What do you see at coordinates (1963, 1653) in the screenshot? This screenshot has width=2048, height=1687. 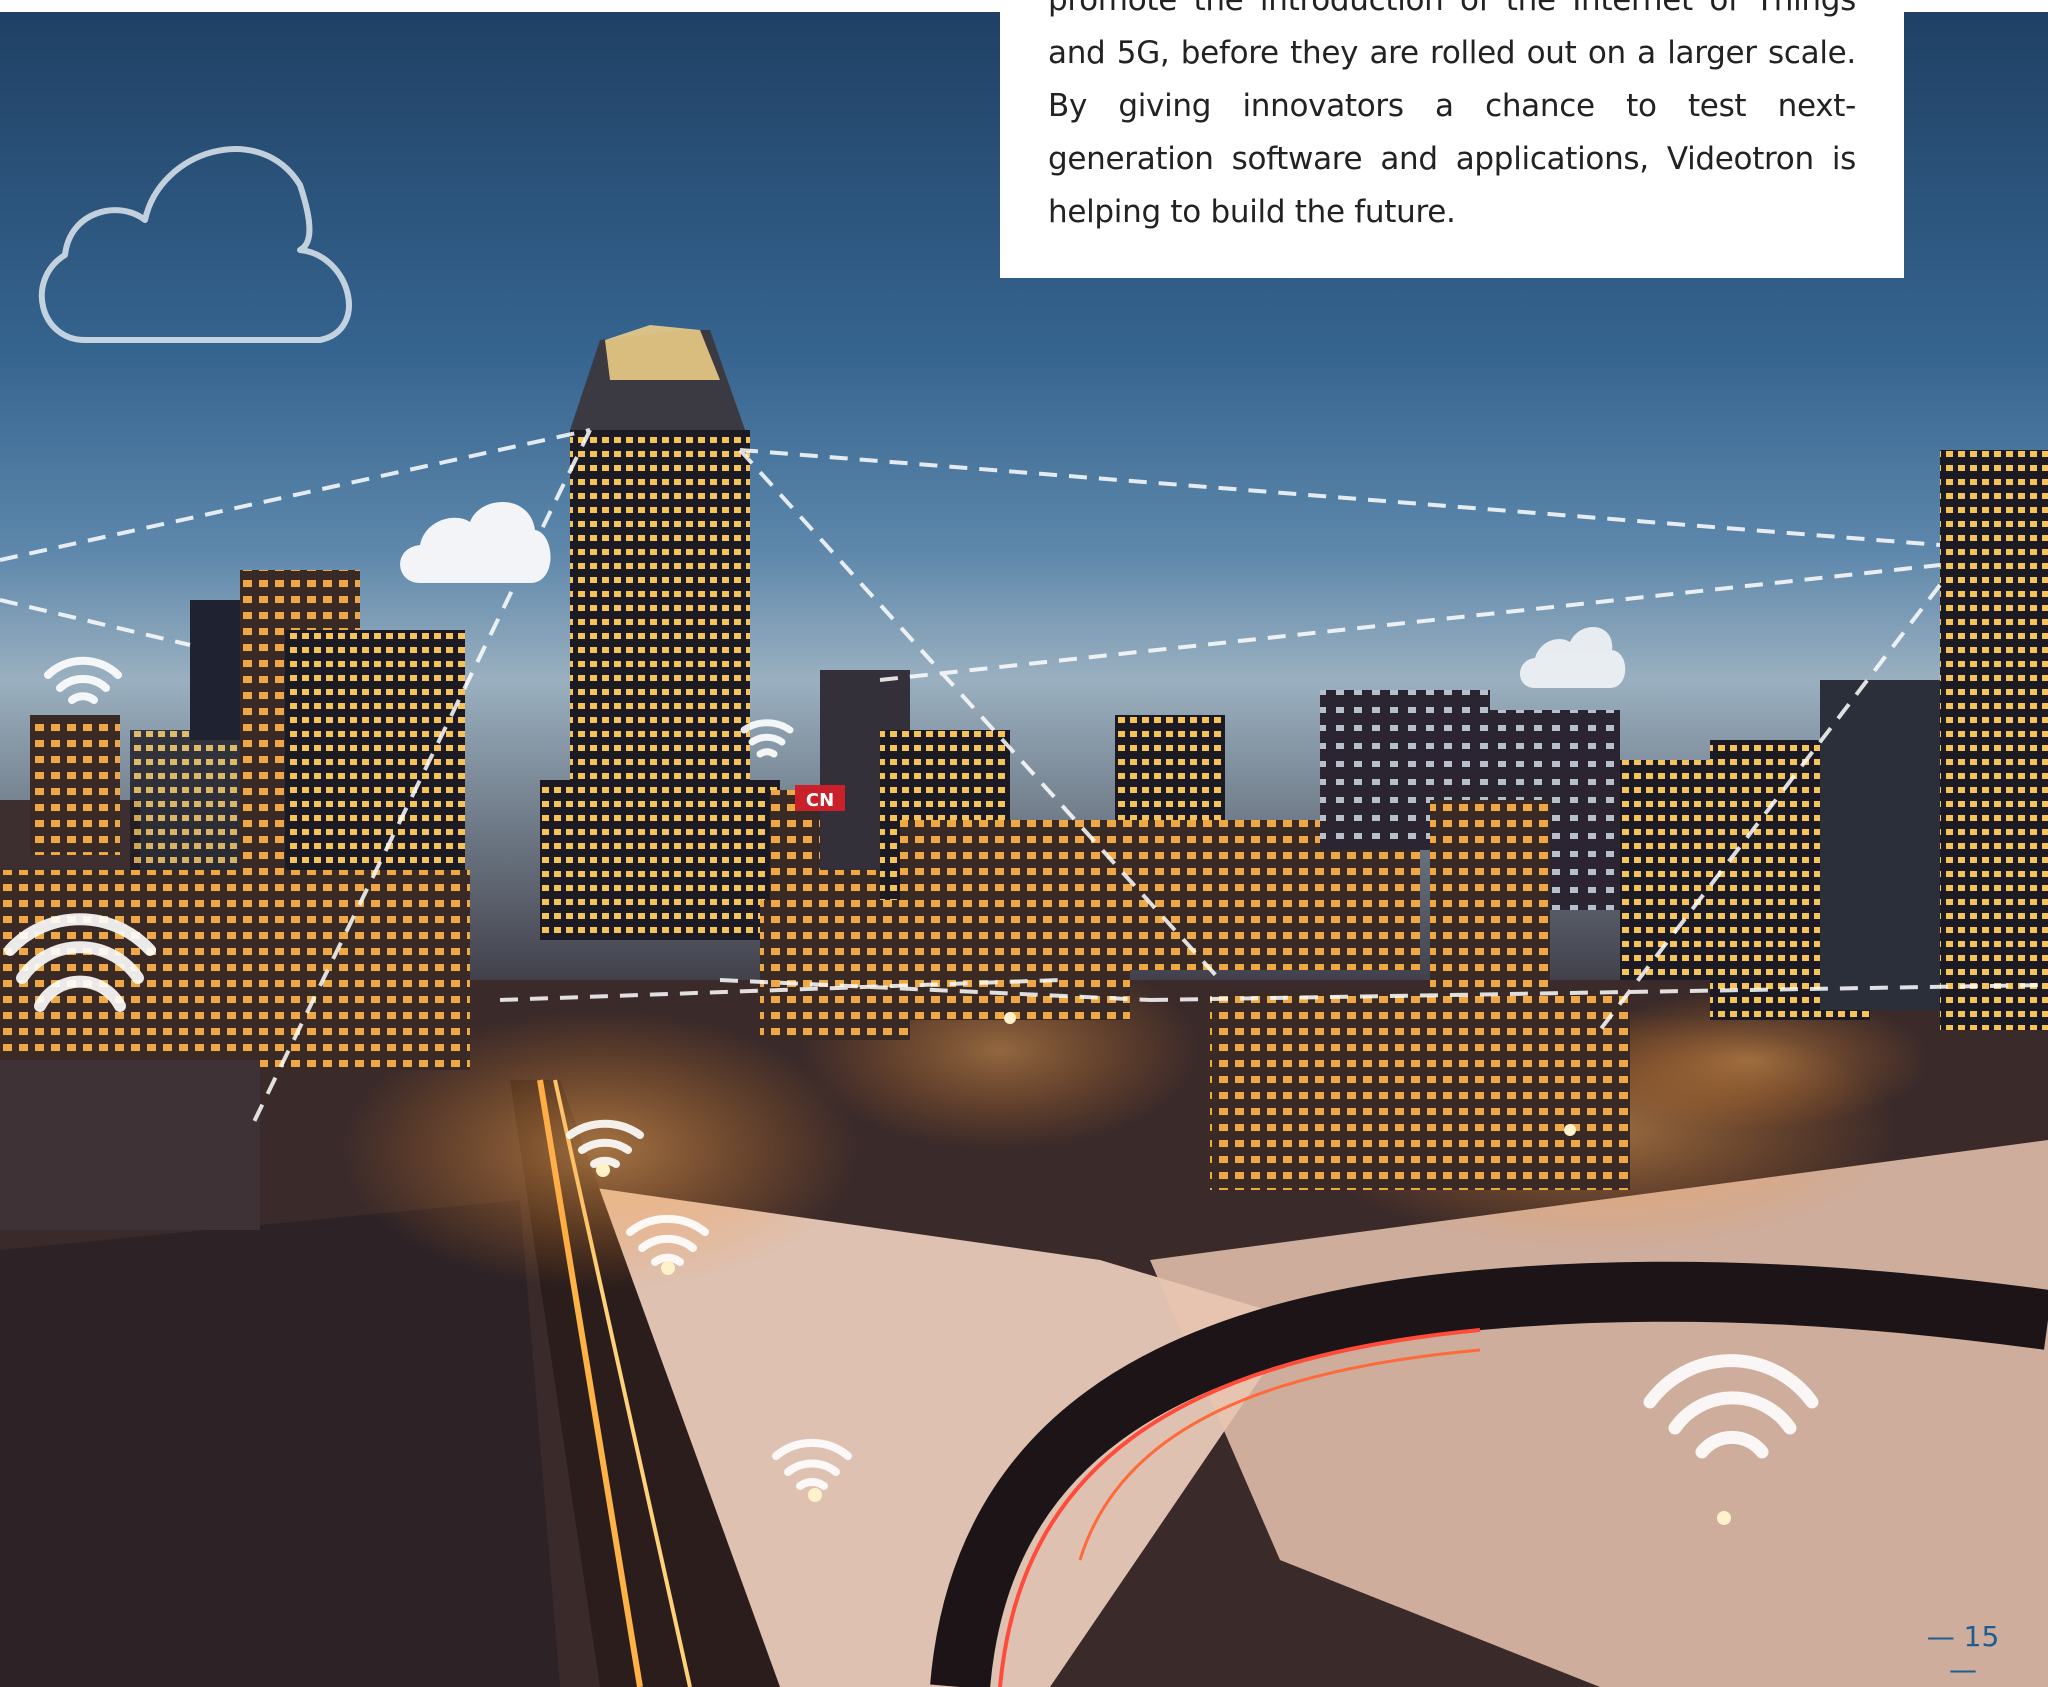 I see `page-number: — 15 —` at bounding box center [1963, 1653].